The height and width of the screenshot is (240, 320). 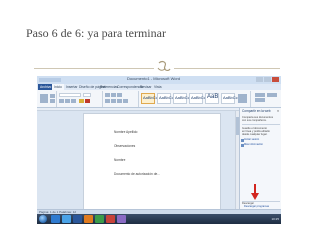 I want to click on taskbar-app-explorer-icon, so click(x=55, y=219).